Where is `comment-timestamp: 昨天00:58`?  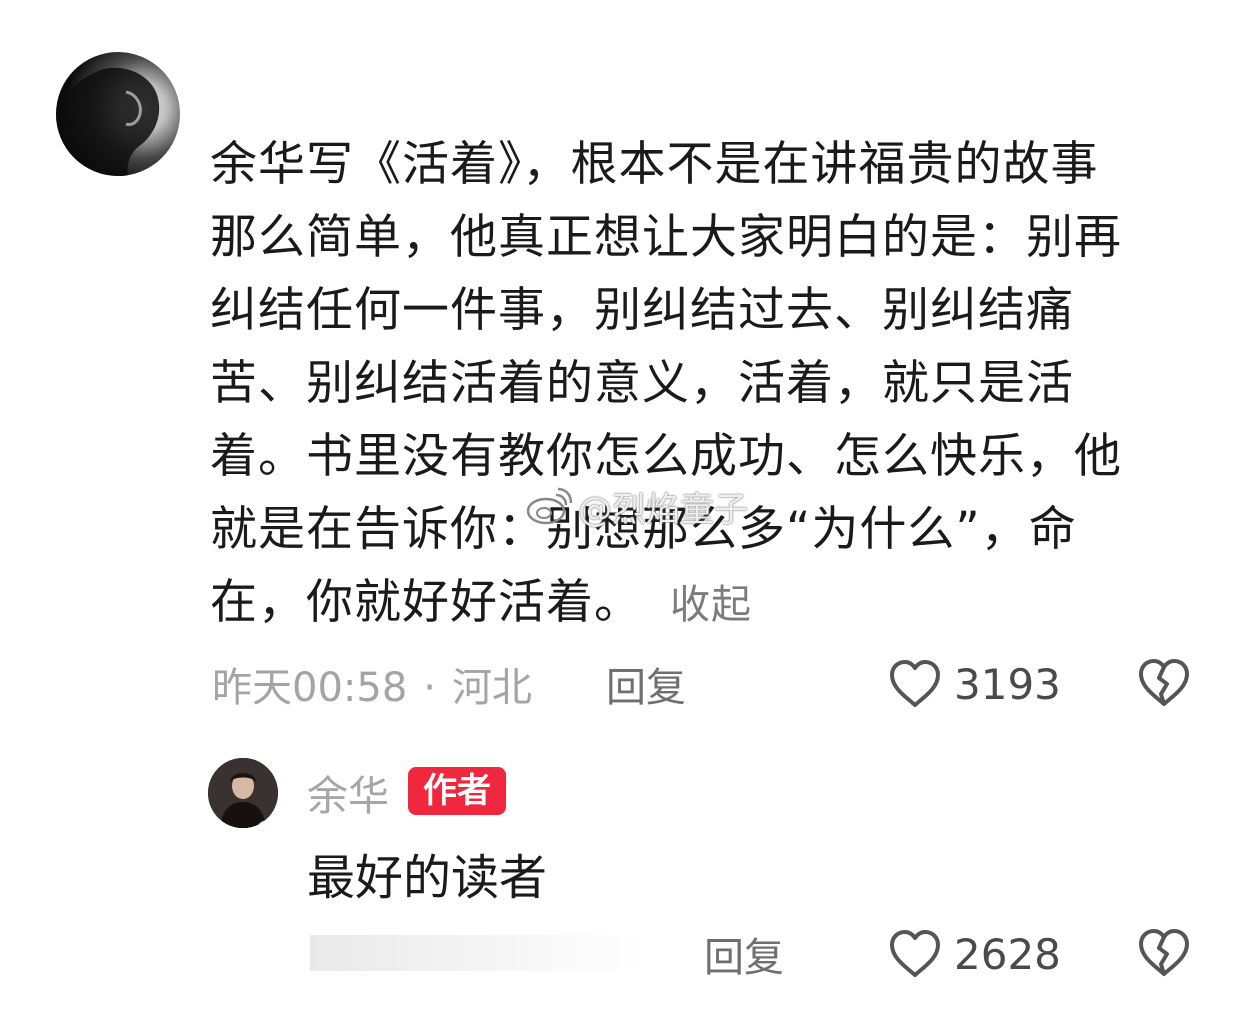
comment-timestamp: 昨天00:58 is located at coordinates (310, 688).